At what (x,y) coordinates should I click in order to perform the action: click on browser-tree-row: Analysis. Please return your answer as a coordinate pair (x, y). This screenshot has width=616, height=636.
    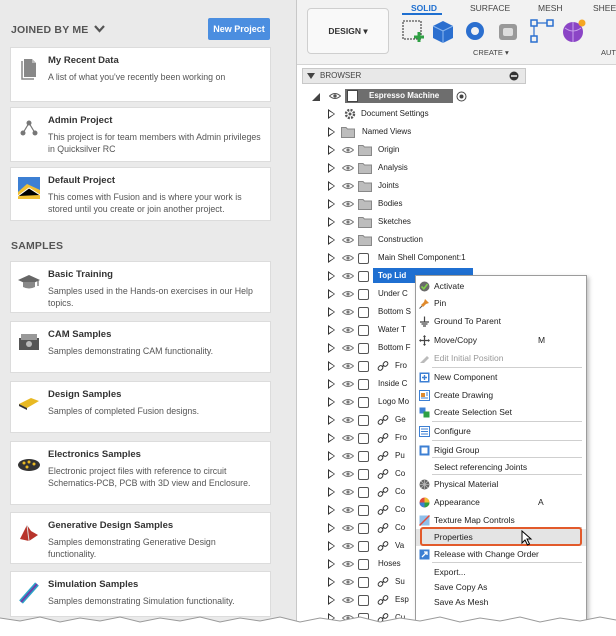
    Looking at the image, I should click on (422, 168).